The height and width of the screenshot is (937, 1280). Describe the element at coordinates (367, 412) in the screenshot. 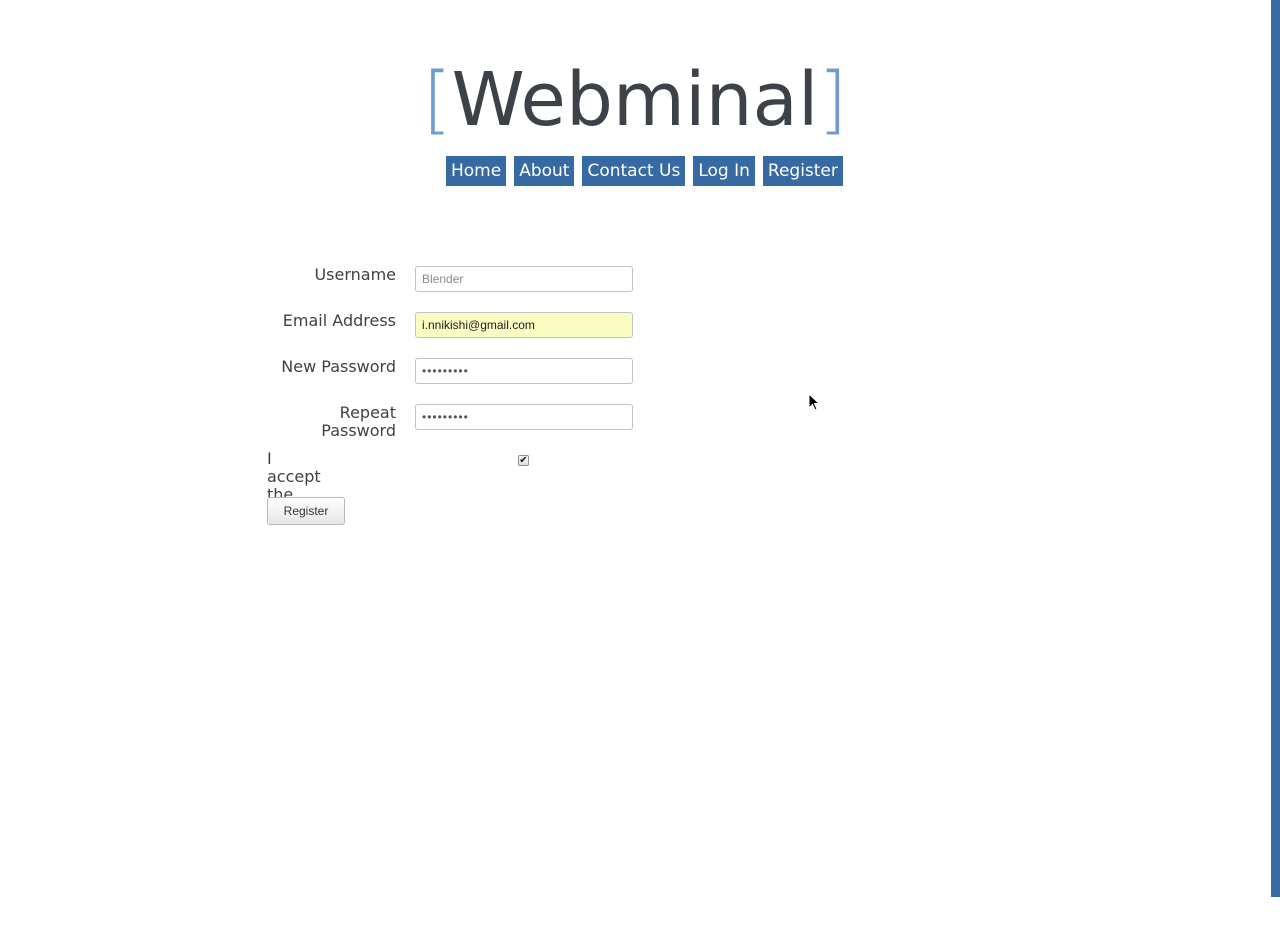

I see `repeat-password-label-line1: Repeat` at that location.